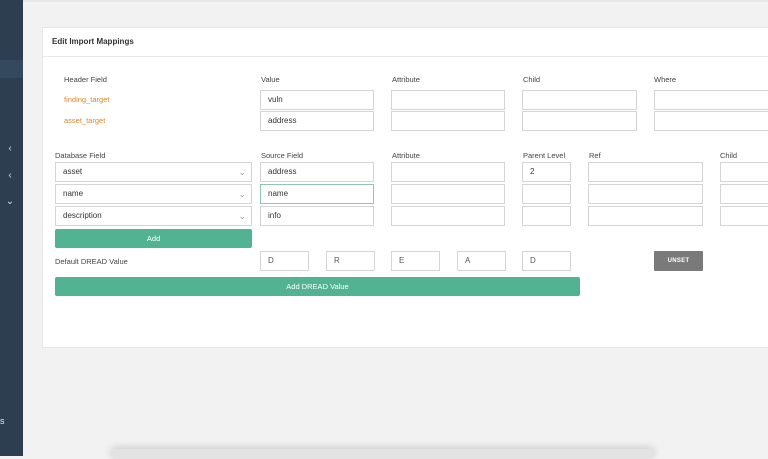  Describe the element at coordinates (82, 215) in the screenshot. I see `select-value: description` at that location.